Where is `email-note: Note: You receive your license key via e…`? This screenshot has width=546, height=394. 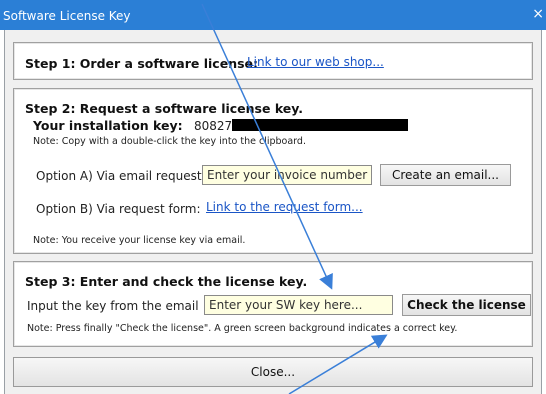 email-note: Note: You receive your license key via e… is located at coordinates (139, 240).